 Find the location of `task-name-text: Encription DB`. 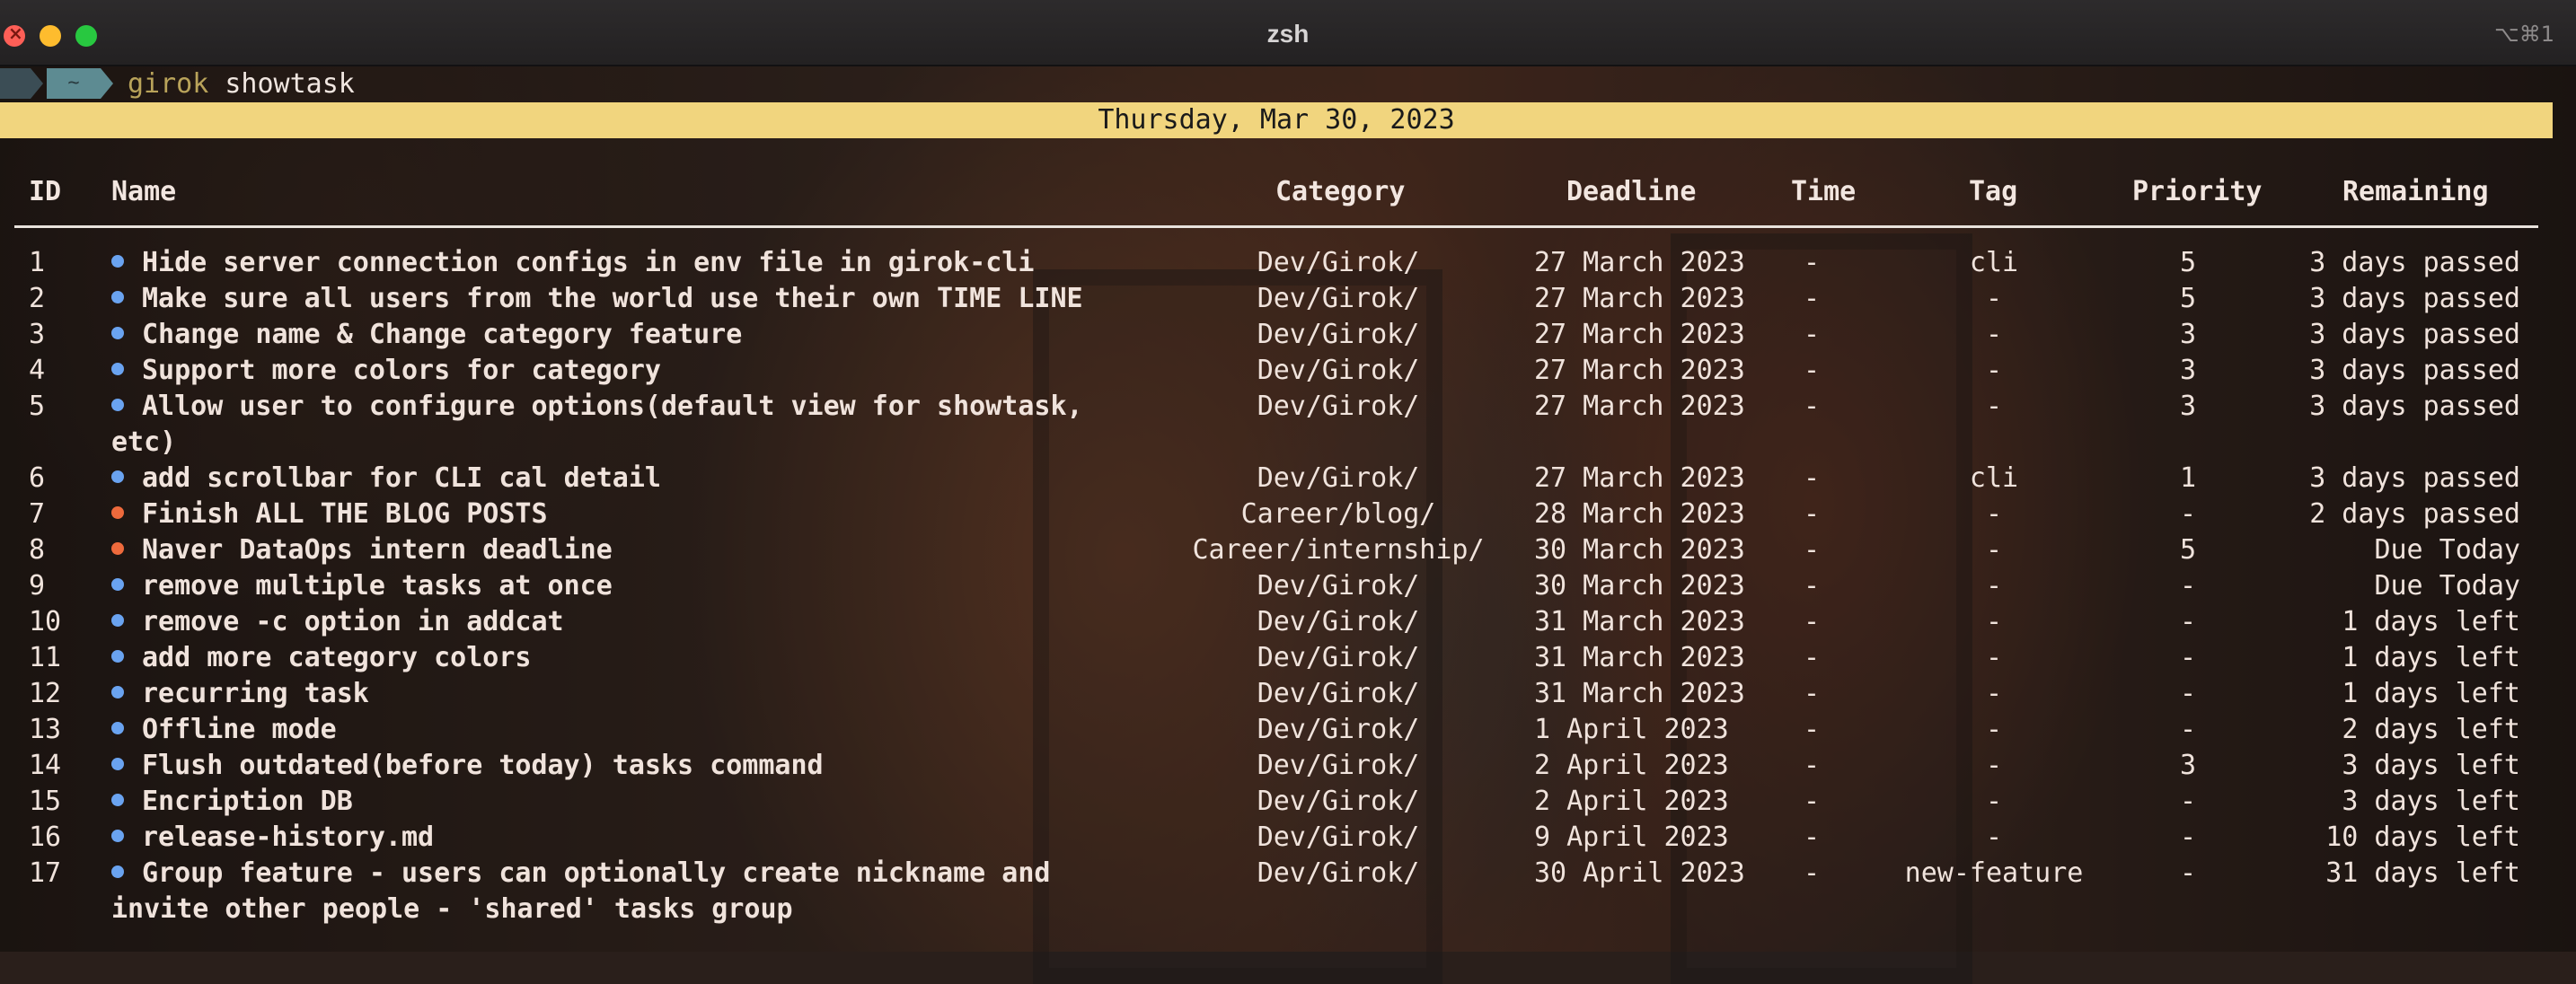

task-name-text: Encription DB is located at coordinates (247, 801).